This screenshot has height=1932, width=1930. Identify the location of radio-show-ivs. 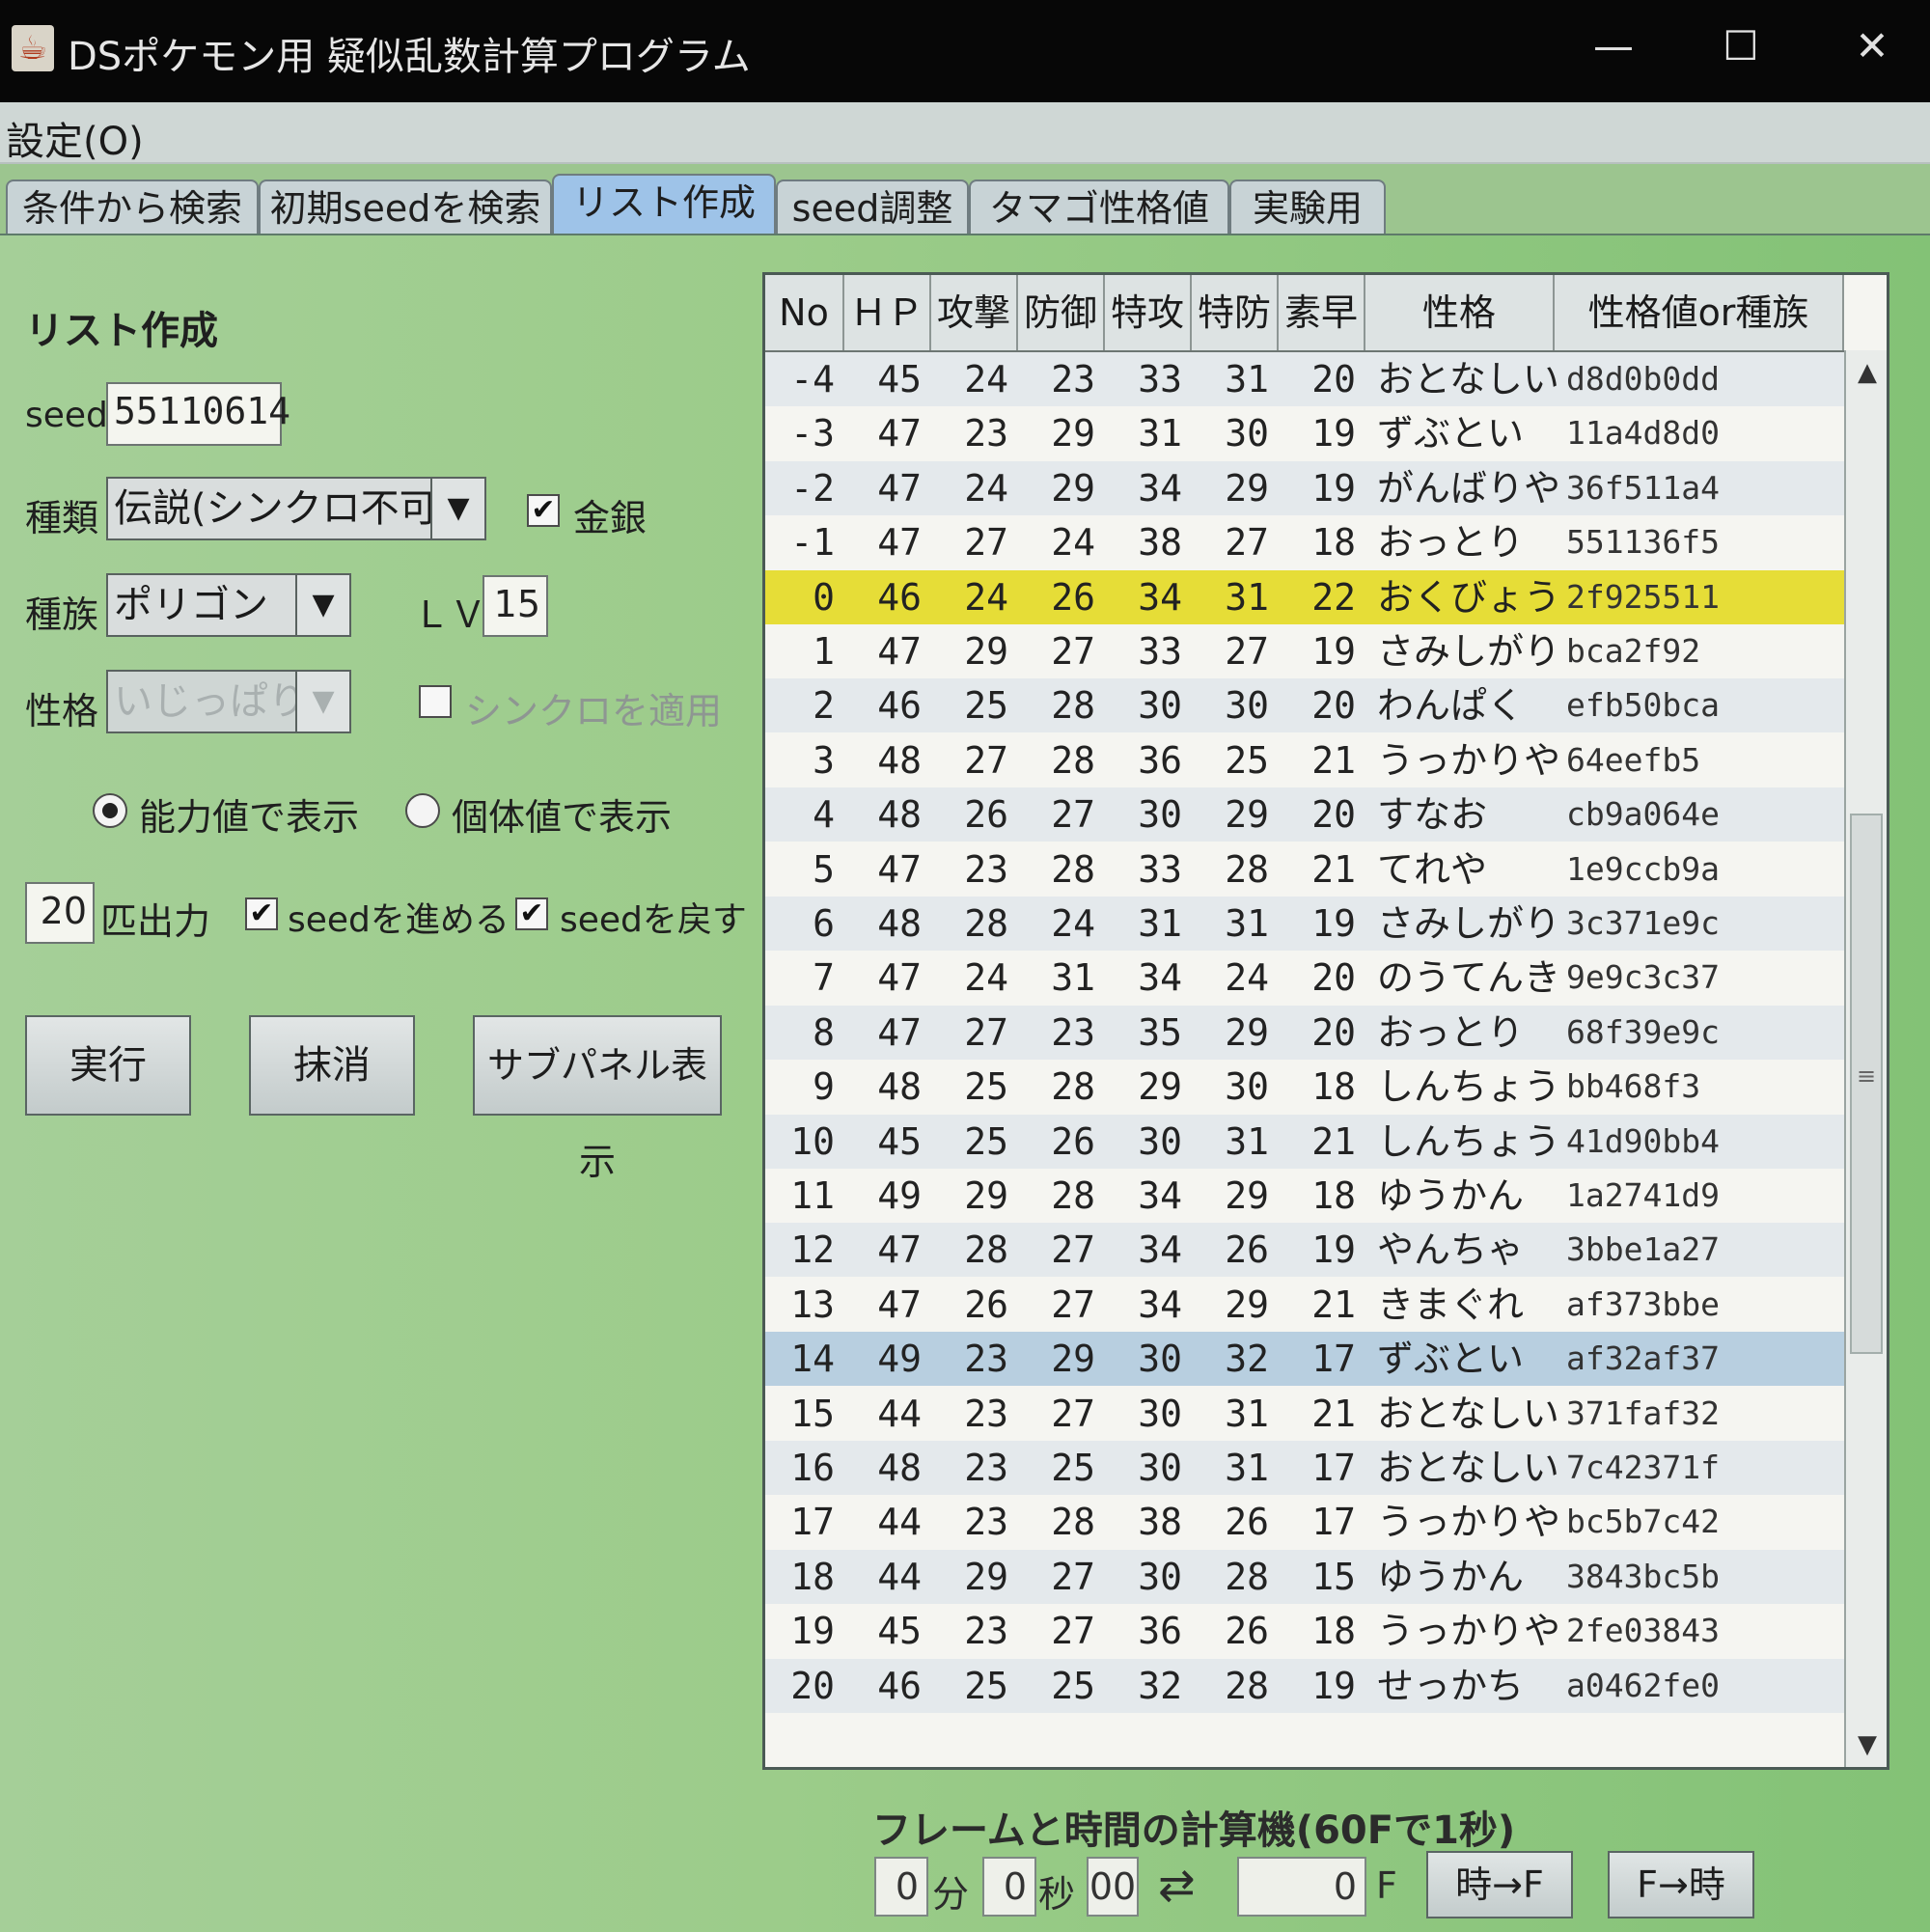
(422, 810).